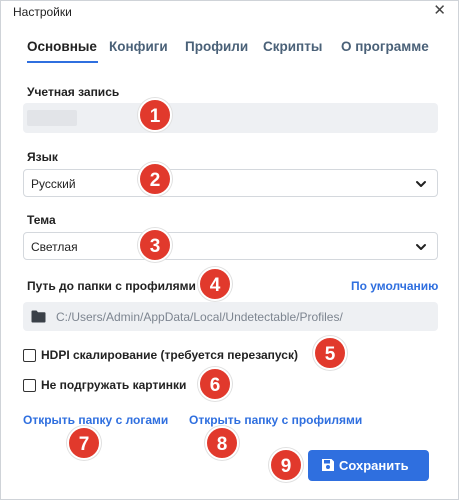  What do you see at coordinates (62, 46) in the screenshot?
I see `tab-general: Основные` at bounding box center [62, 46].